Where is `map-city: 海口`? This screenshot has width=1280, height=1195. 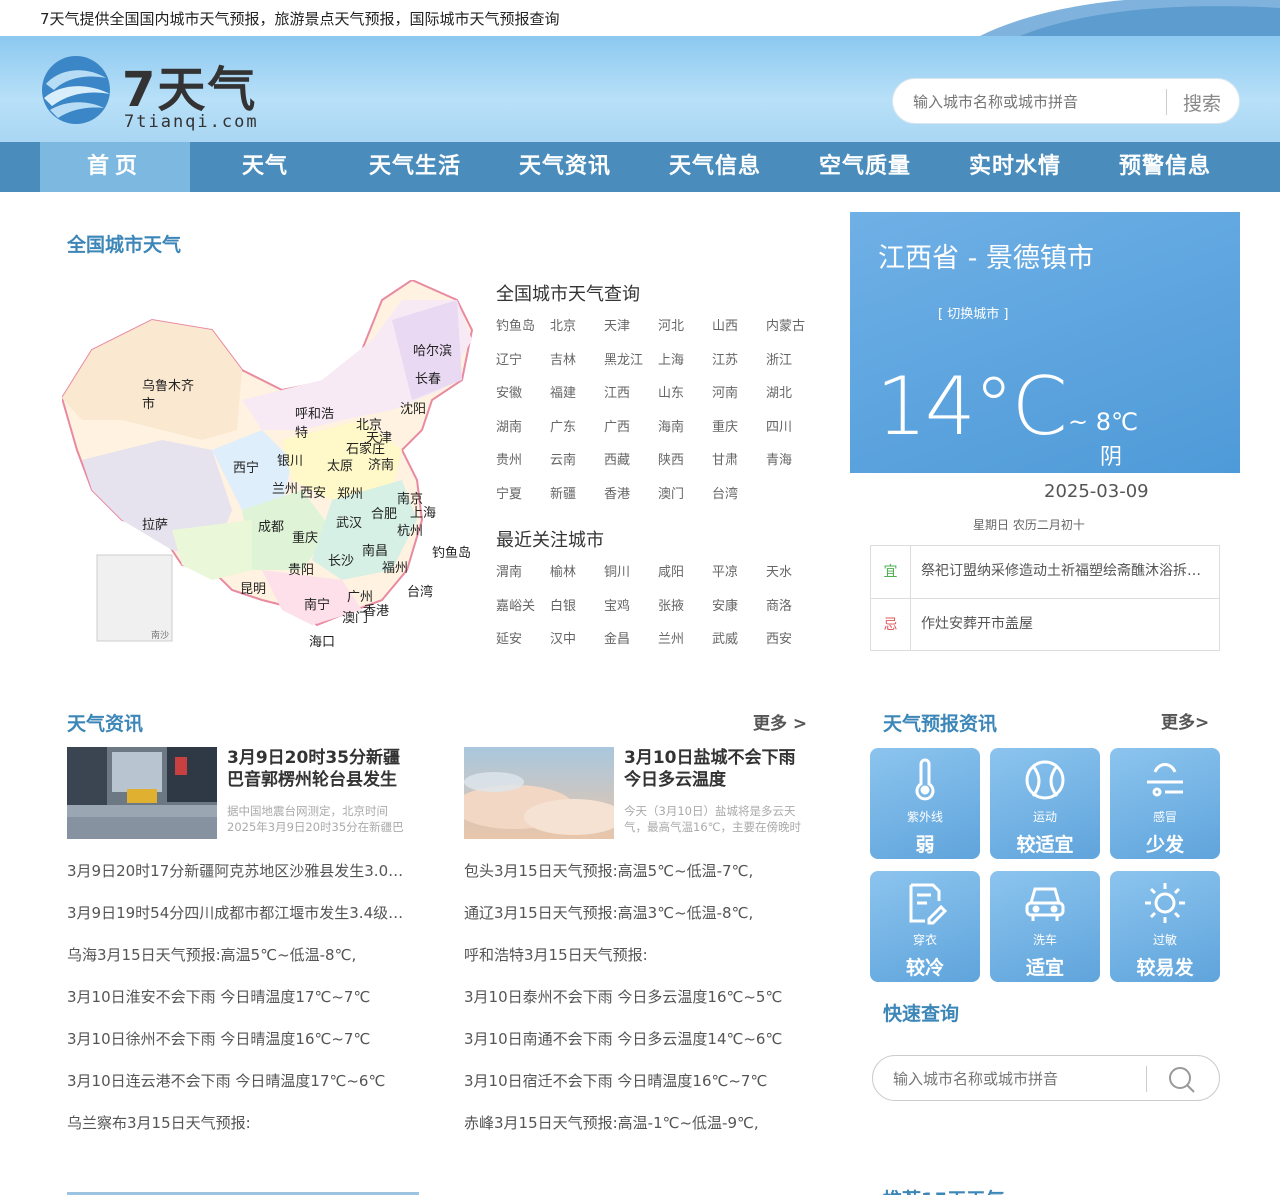 map-city: 海口 is located at coordinates (322, 640).